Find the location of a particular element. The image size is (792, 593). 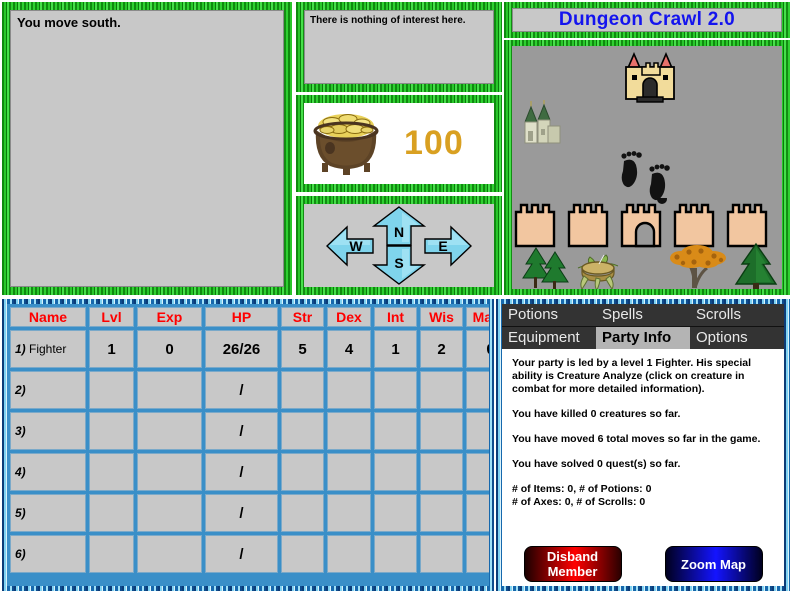

fir-tree-icon is located at coordinates (756, 265).